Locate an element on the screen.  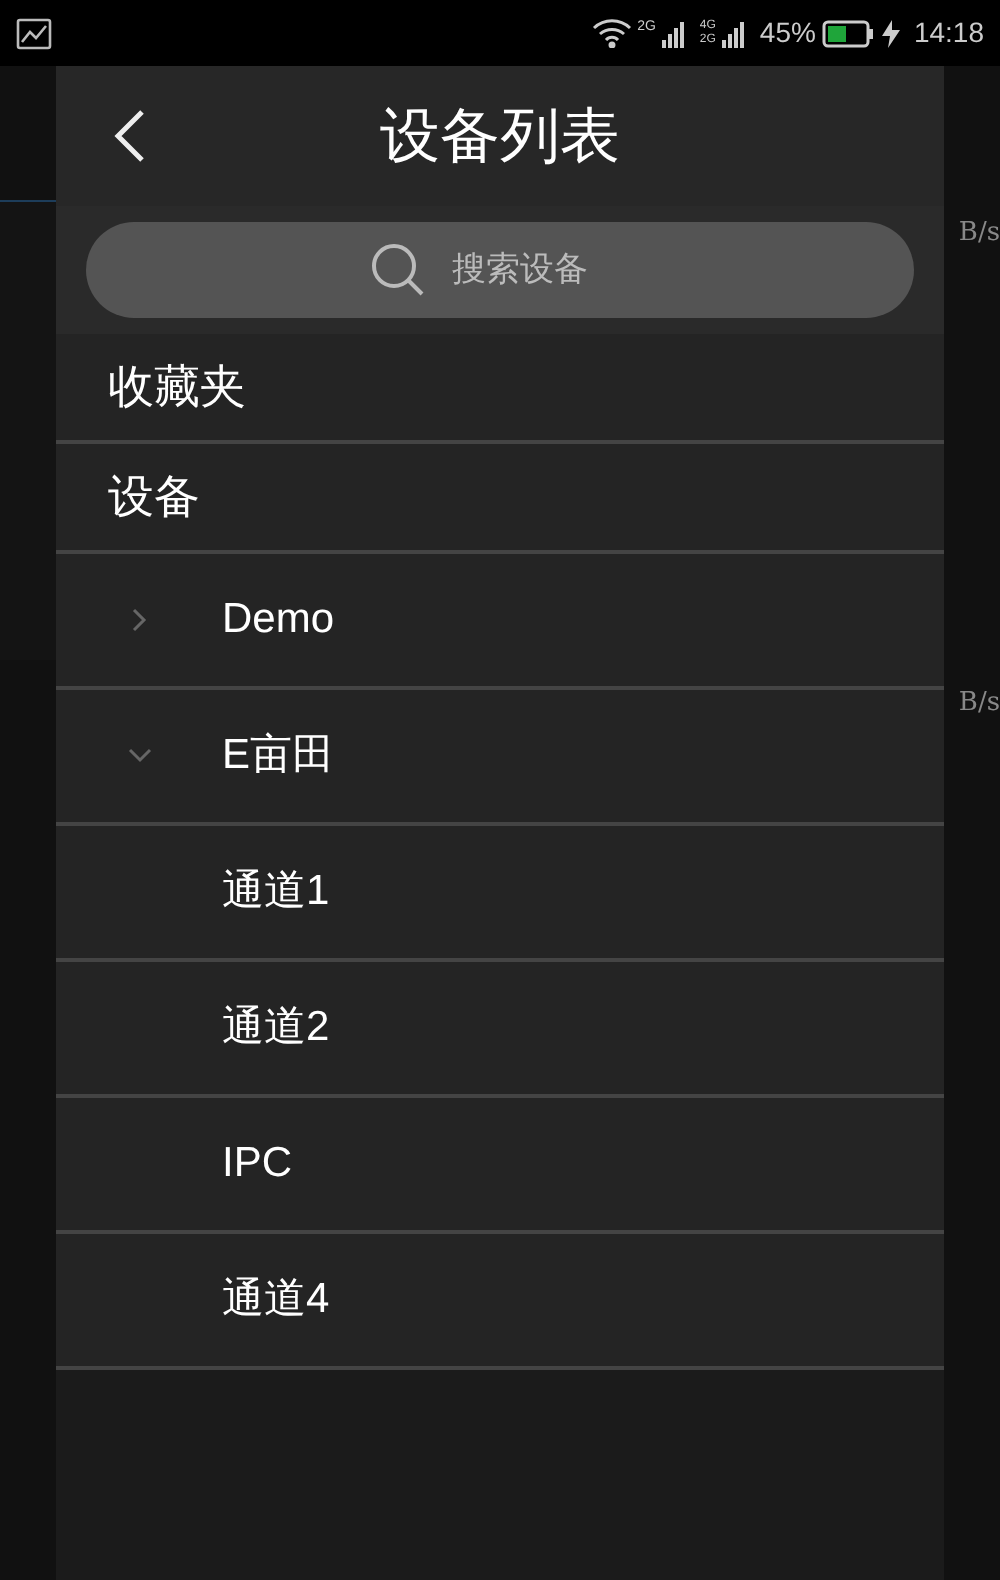
device-row: 通道2 is located at coordinates (500, 1030).